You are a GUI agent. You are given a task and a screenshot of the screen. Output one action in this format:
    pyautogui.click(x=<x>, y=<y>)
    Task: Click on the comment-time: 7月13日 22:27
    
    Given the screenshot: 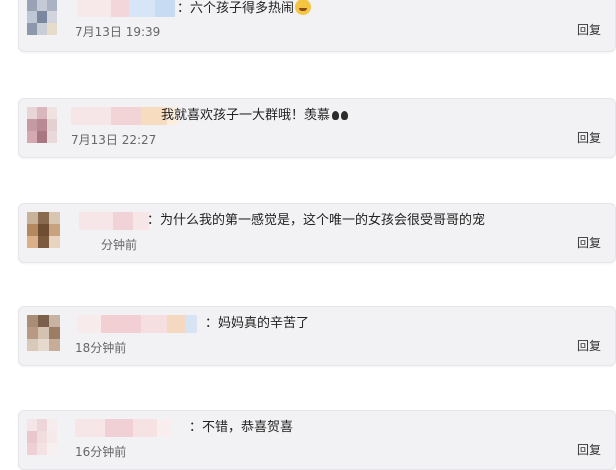 What is the action you would take?
    pyautogui.click(x=114, y=140)
    